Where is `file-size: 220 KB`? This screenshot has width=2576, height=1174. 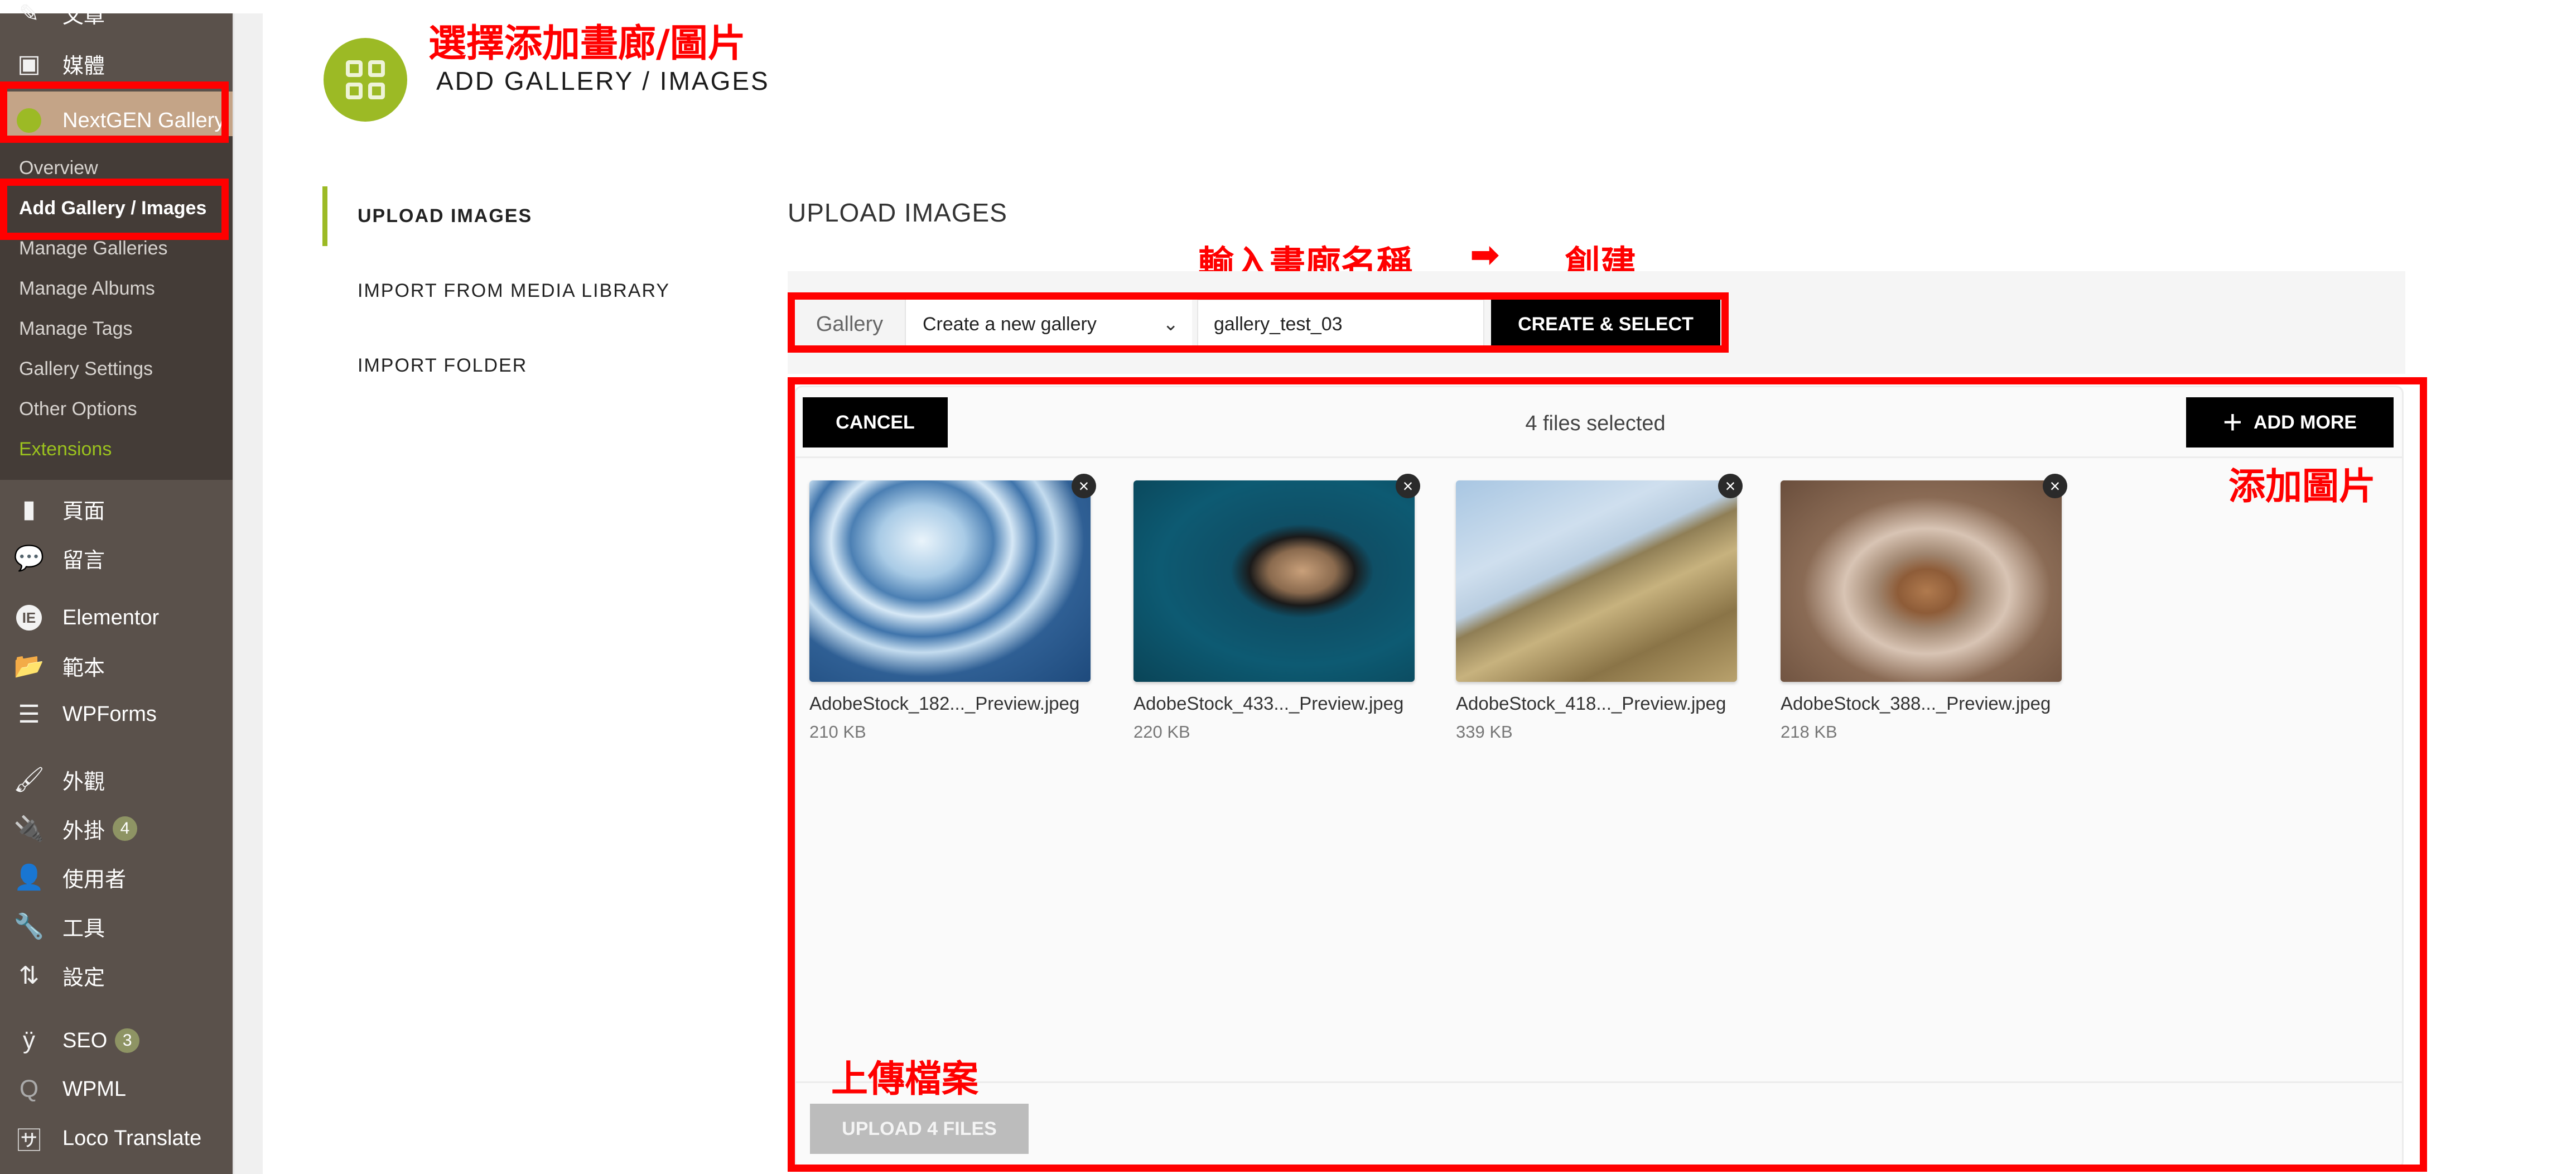
file-size: 220 KB is located at coordinates (1161, 732).